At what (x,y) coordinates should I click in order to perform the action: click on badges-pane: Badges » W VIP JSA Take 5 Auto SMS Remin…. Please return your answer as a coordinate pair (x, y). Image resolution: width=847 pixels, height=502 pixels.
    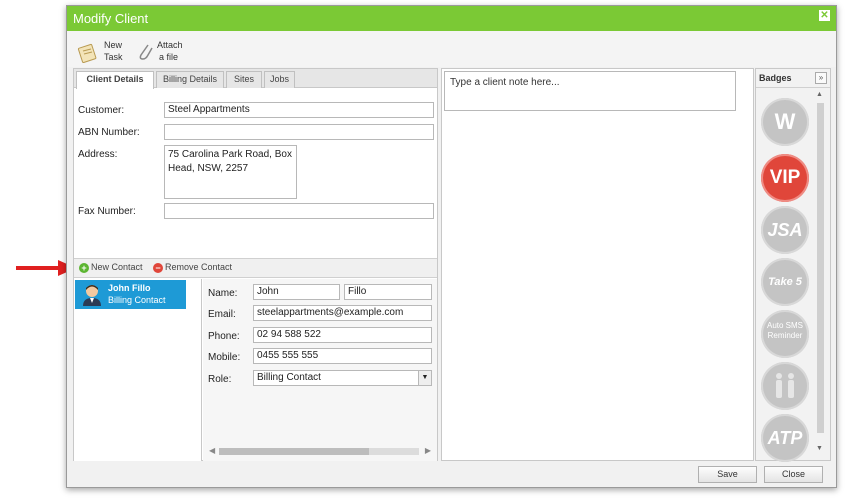
    Looking at the image, I should click on (793, 265).